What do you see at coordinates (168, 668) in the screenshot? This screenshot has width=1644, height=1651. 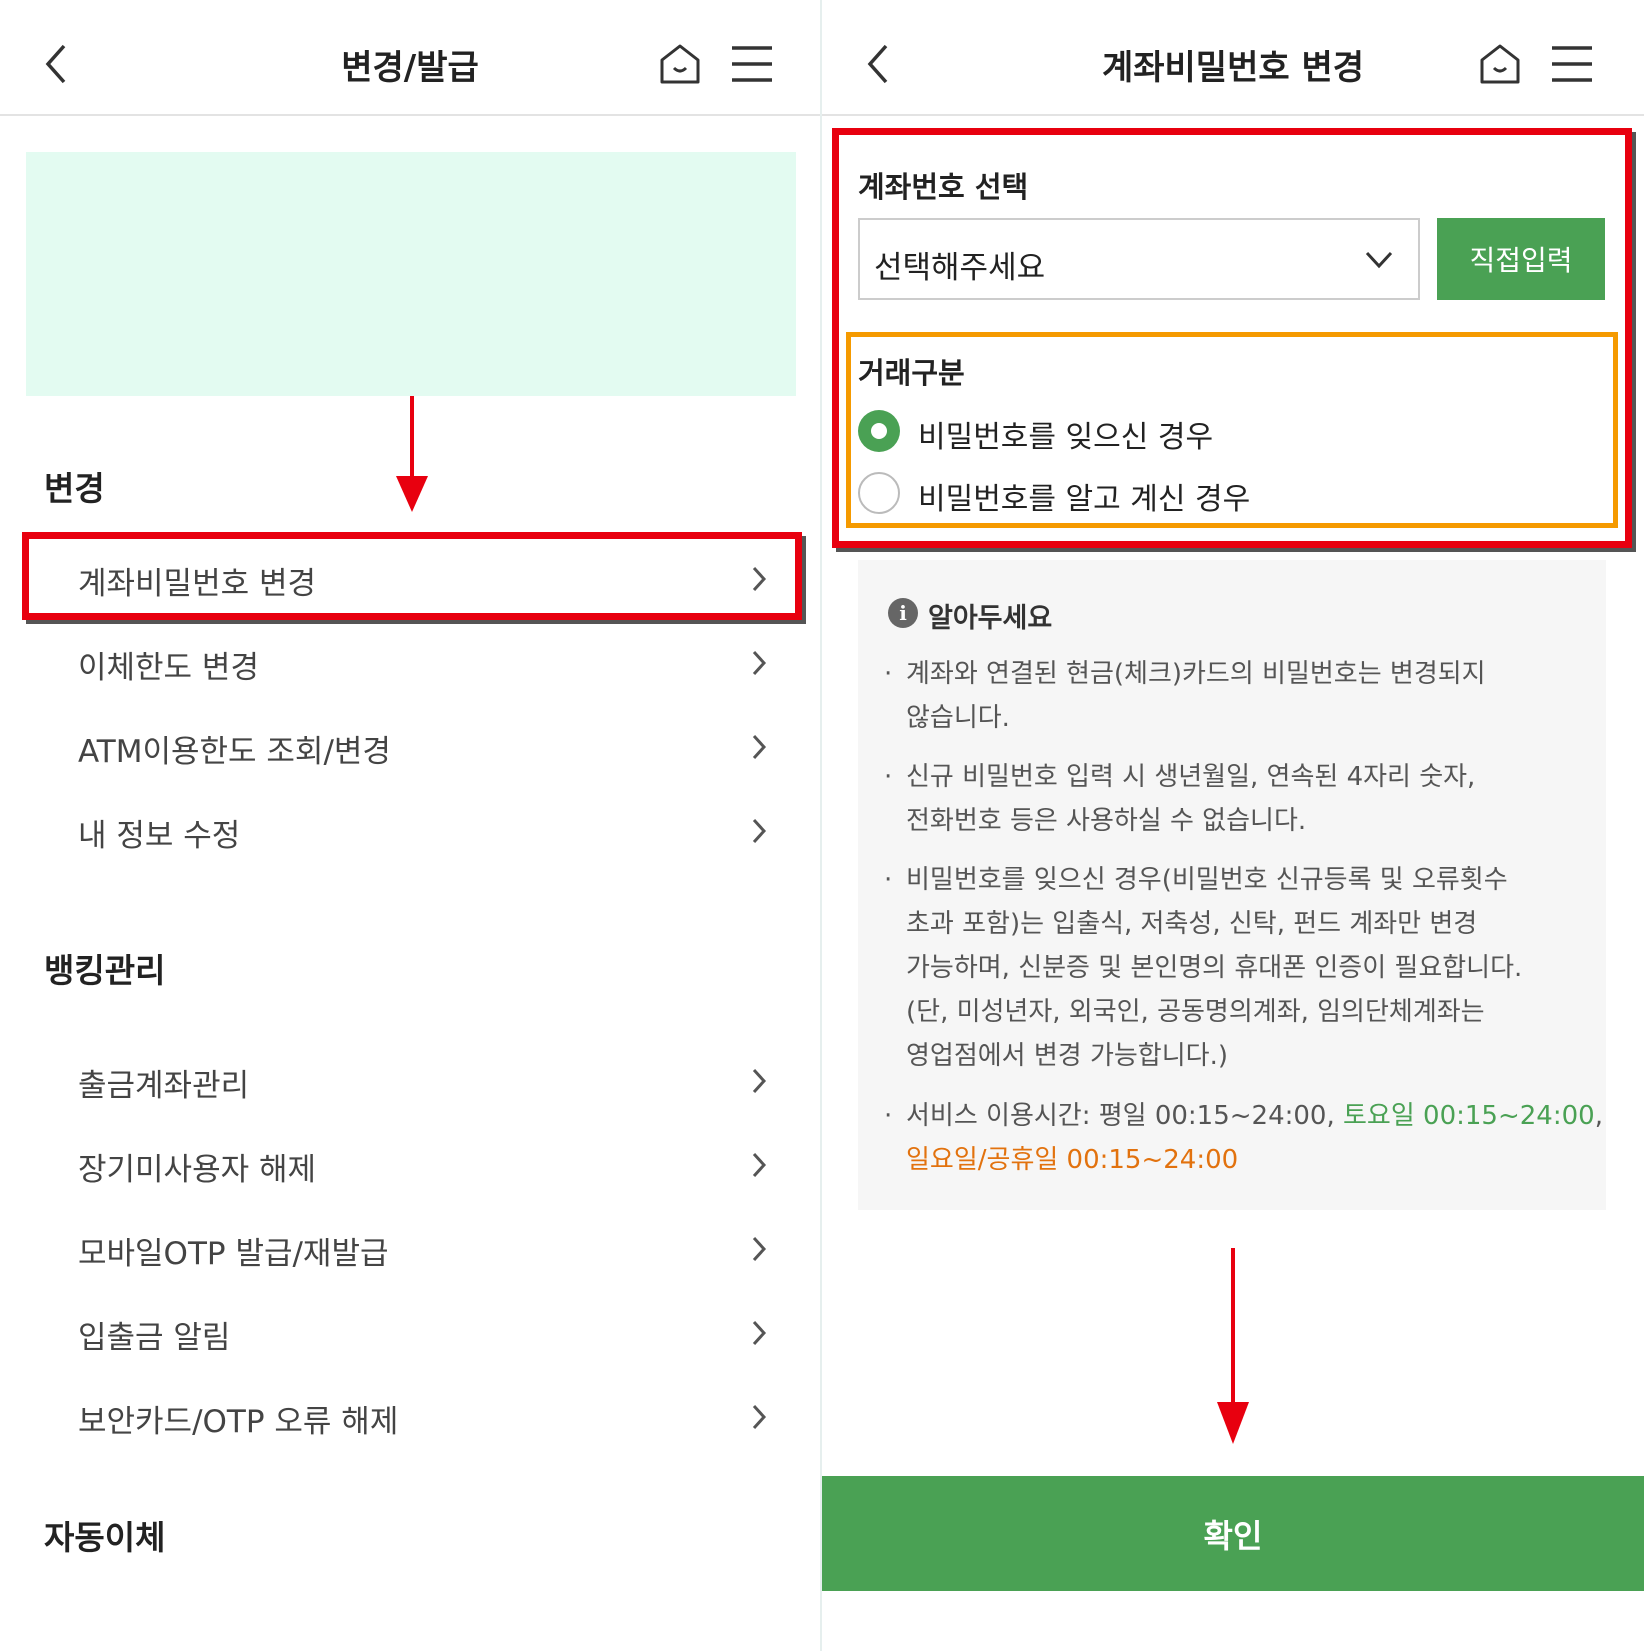 I see `menu-item-label: 이체한도 변경` at bounding box center [168, 668].